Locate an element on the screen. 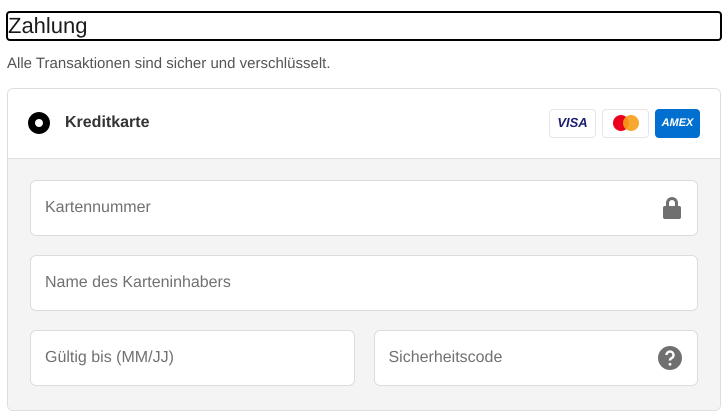  radio-button is located at coordinates (39, 123).